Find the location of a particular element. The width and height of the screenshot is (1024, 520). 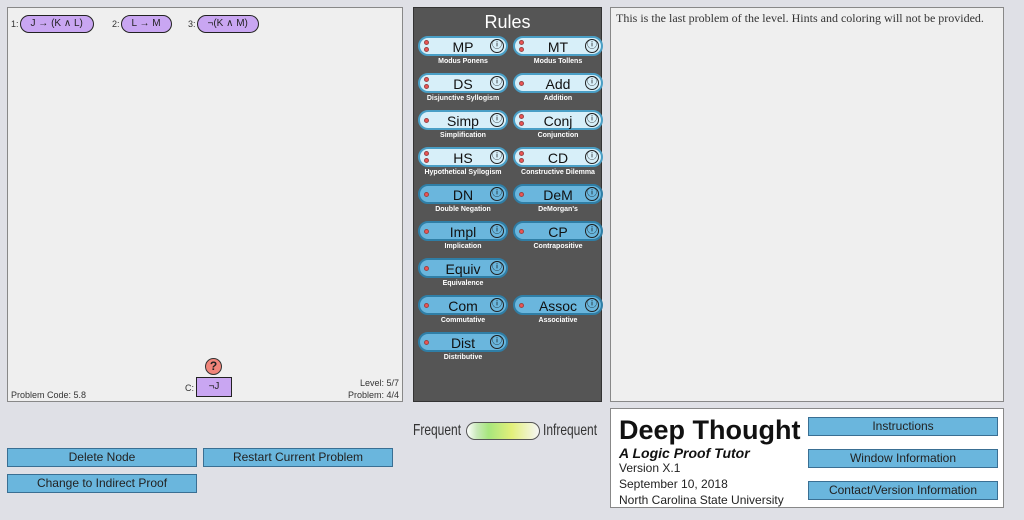

rule-button: Equiv ⓘ is located at coordinates (463, 268).